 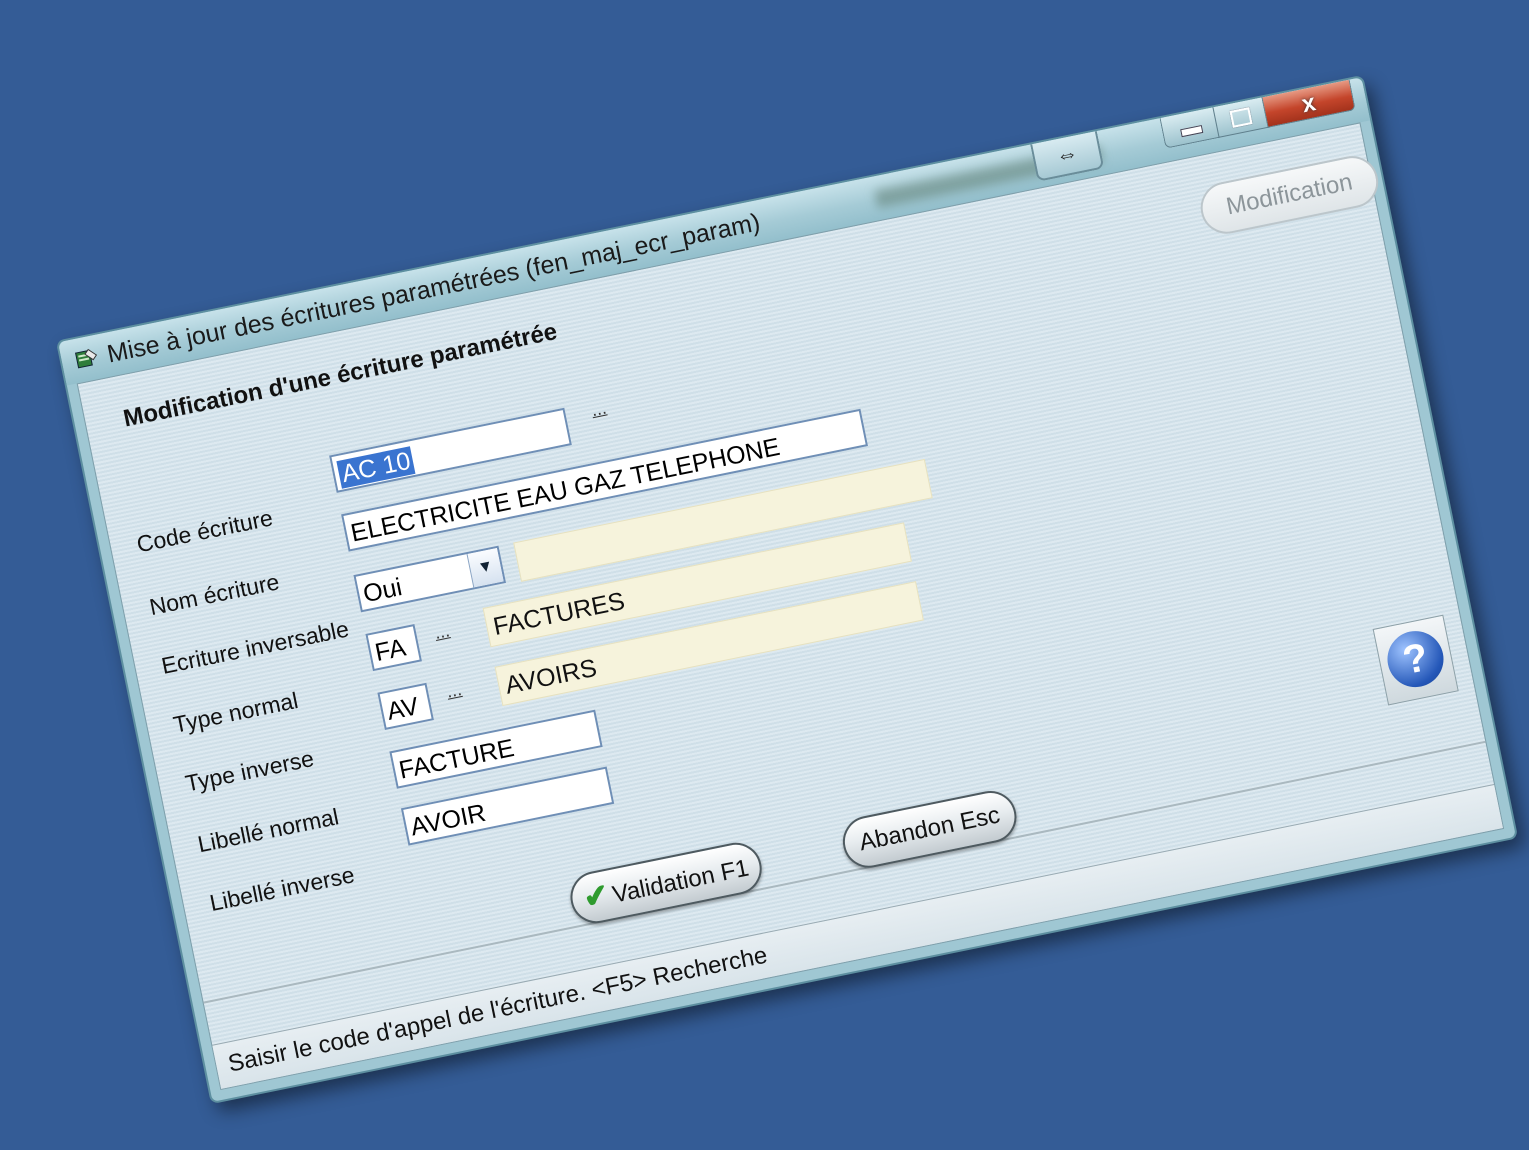 I want to click on type-inverse-label: Type inverse, so click(x=250, y=771).